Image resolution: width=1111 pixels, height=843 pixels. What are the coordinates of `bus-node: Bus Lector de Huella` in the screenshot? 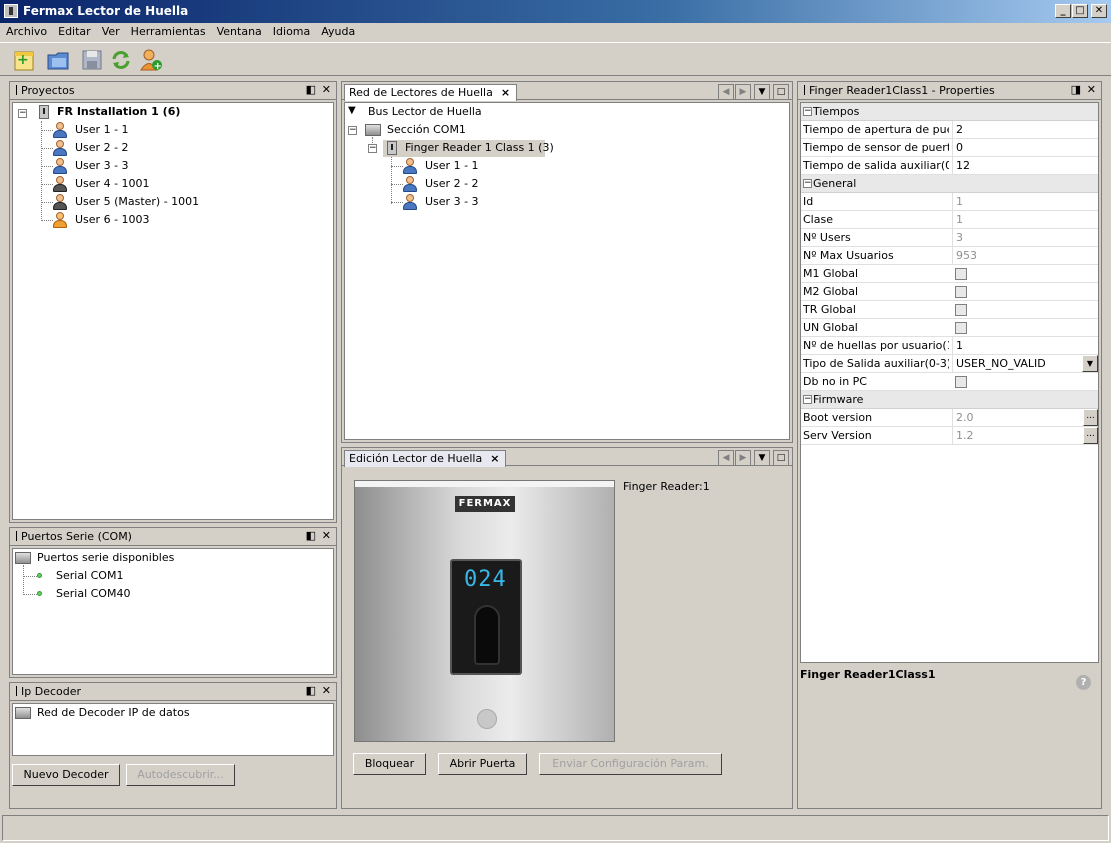 It's located at (425, 112).